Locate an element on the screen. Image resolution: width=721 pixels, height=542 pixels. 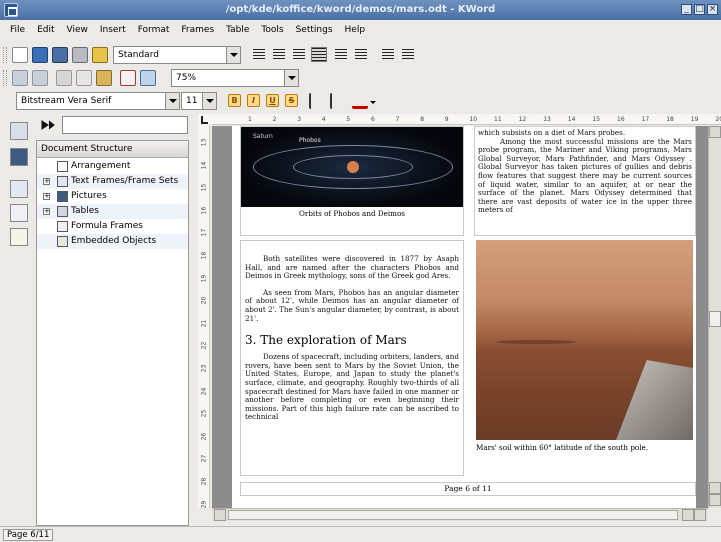
tree-item-arrangement: Arrangement is located at coordinates (112, 166).